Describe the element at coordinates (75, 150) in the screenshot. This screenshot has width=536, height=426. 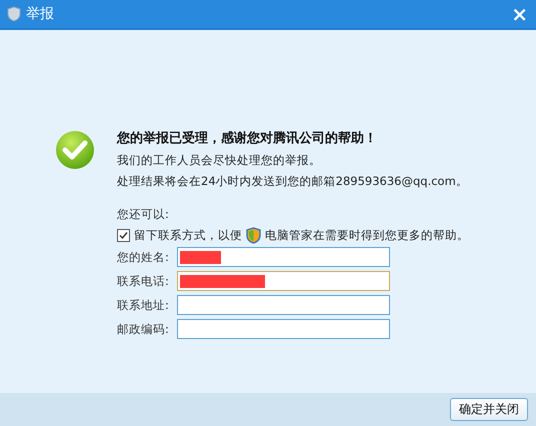
I see `check-icon` at that location.